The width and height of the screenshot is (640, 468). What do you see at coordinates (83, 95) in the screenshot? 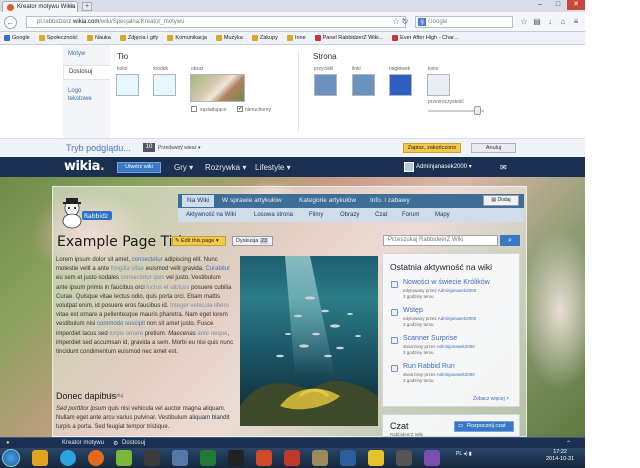
I see `tab-wordmark: Logo tekstowe` at bounding box center [83, 95].